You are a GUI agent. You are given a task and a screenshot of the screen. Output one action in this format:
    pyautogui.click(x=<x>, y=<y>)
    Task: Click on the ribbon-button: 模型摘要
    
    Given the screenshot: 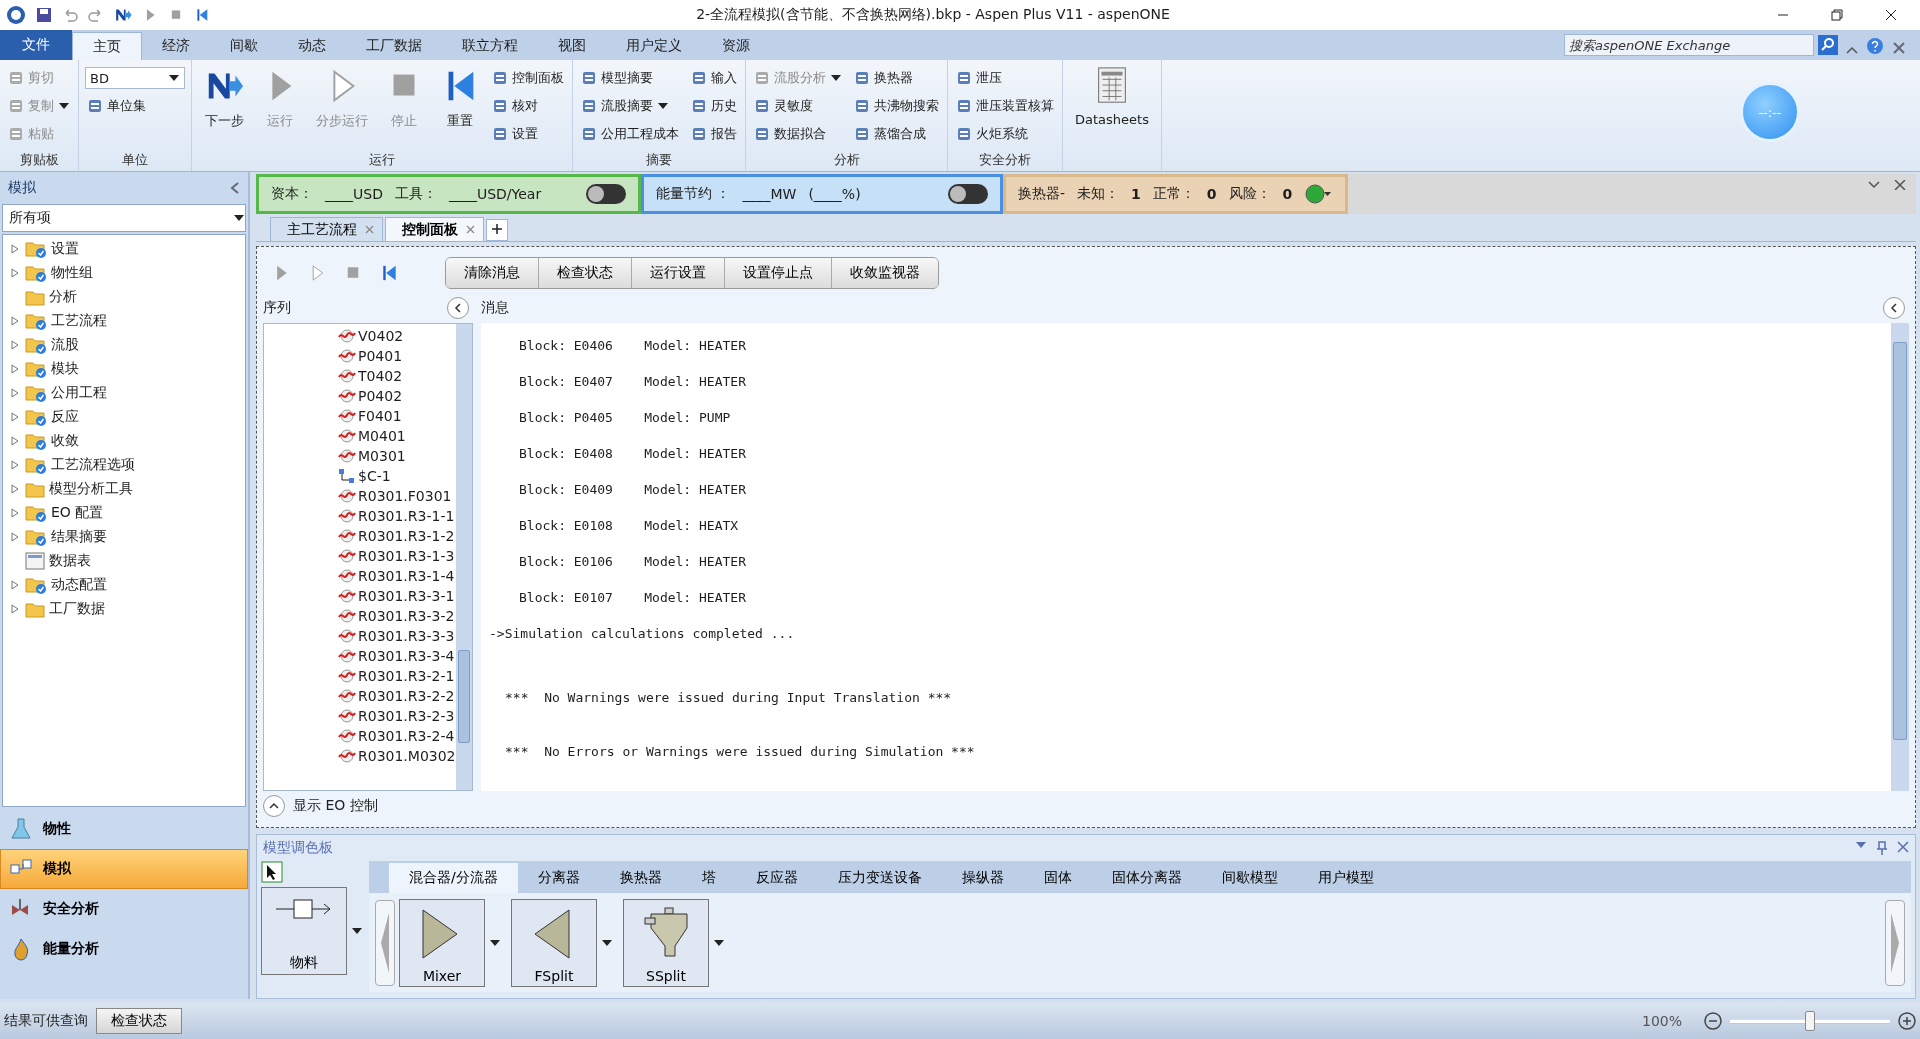 What is the action you would take?
    pyautogui.click(x=630, y=78)
    